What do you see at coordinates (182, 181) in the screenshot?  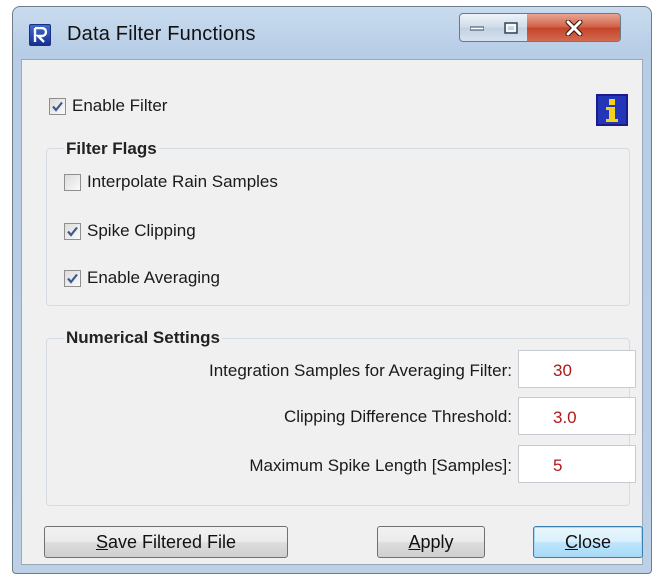 I see `interpolate-rain-samples-label: Interpolate Rain Samples` at bounding box center [182, 181].